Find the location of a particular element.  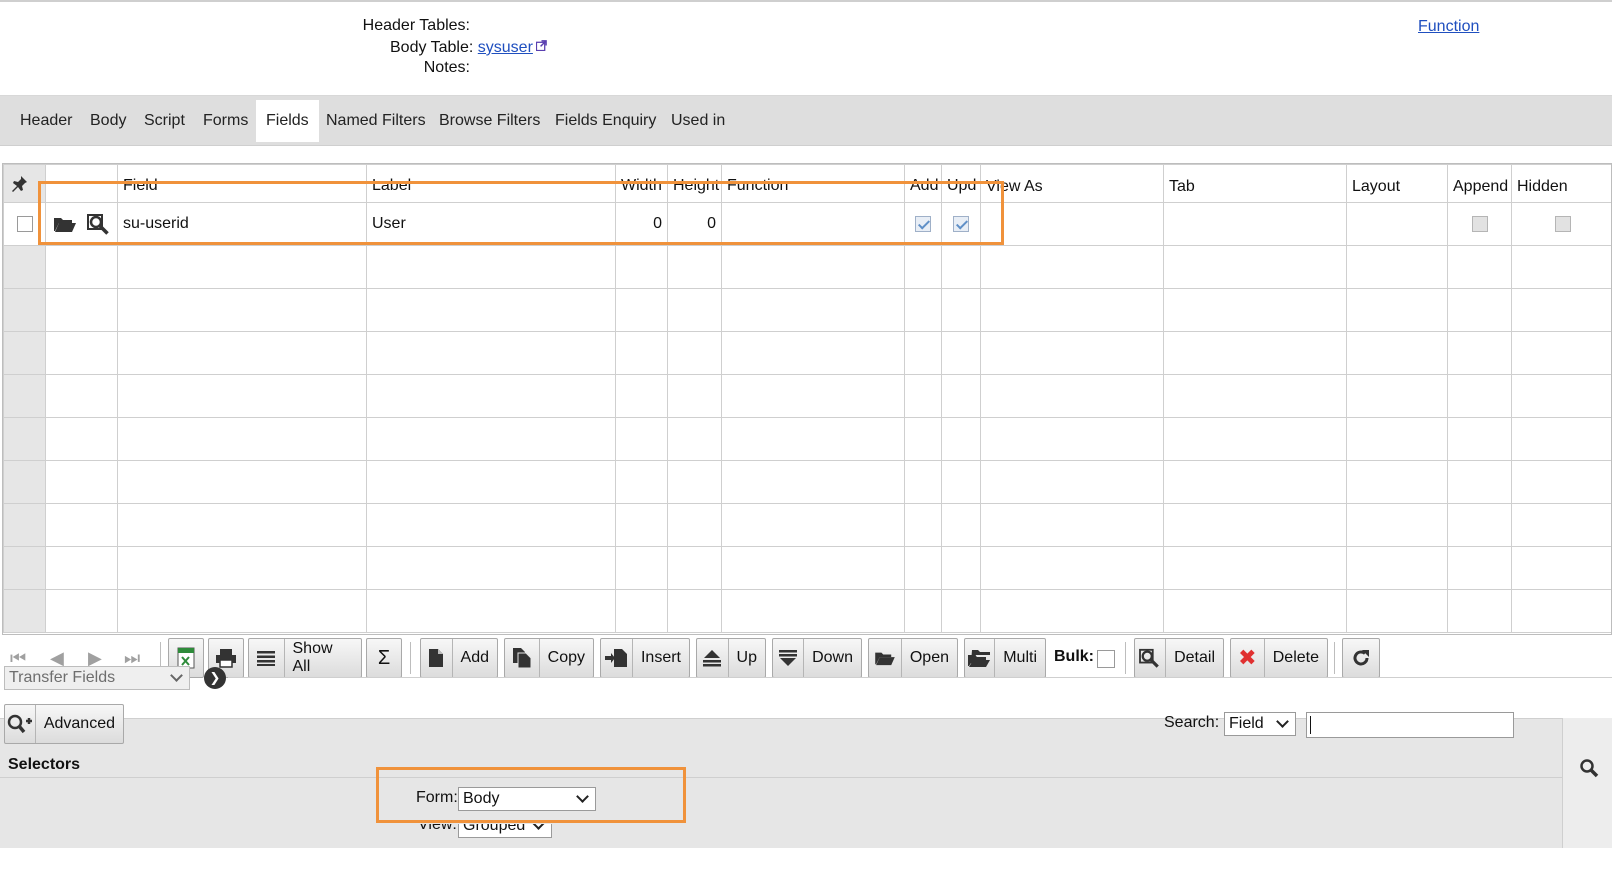

delete-x-icon: ✖ is located at coordinates (1248, 658).